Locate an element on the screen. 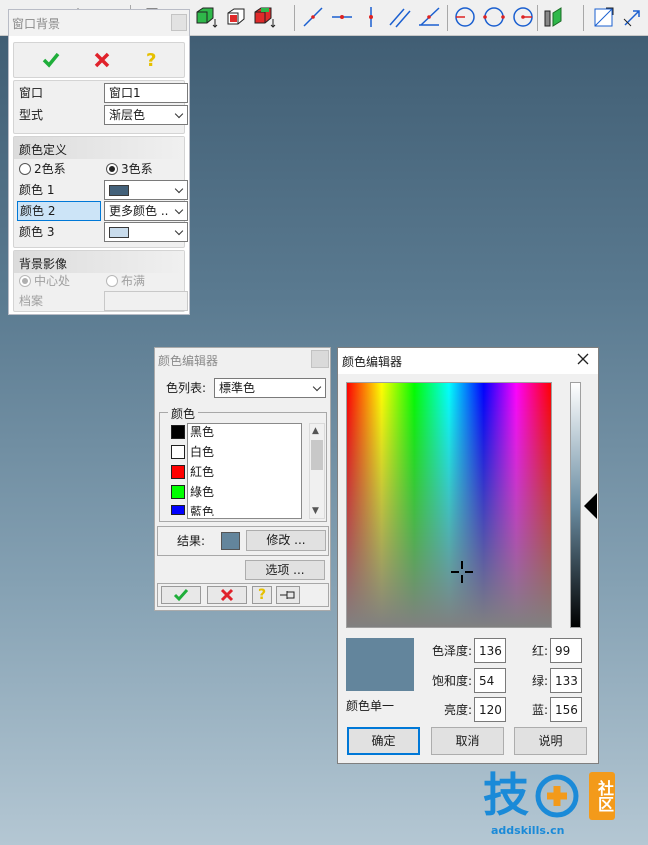 The image size is (648, 845). red-input: 99 is located at coordinates (566, 650).